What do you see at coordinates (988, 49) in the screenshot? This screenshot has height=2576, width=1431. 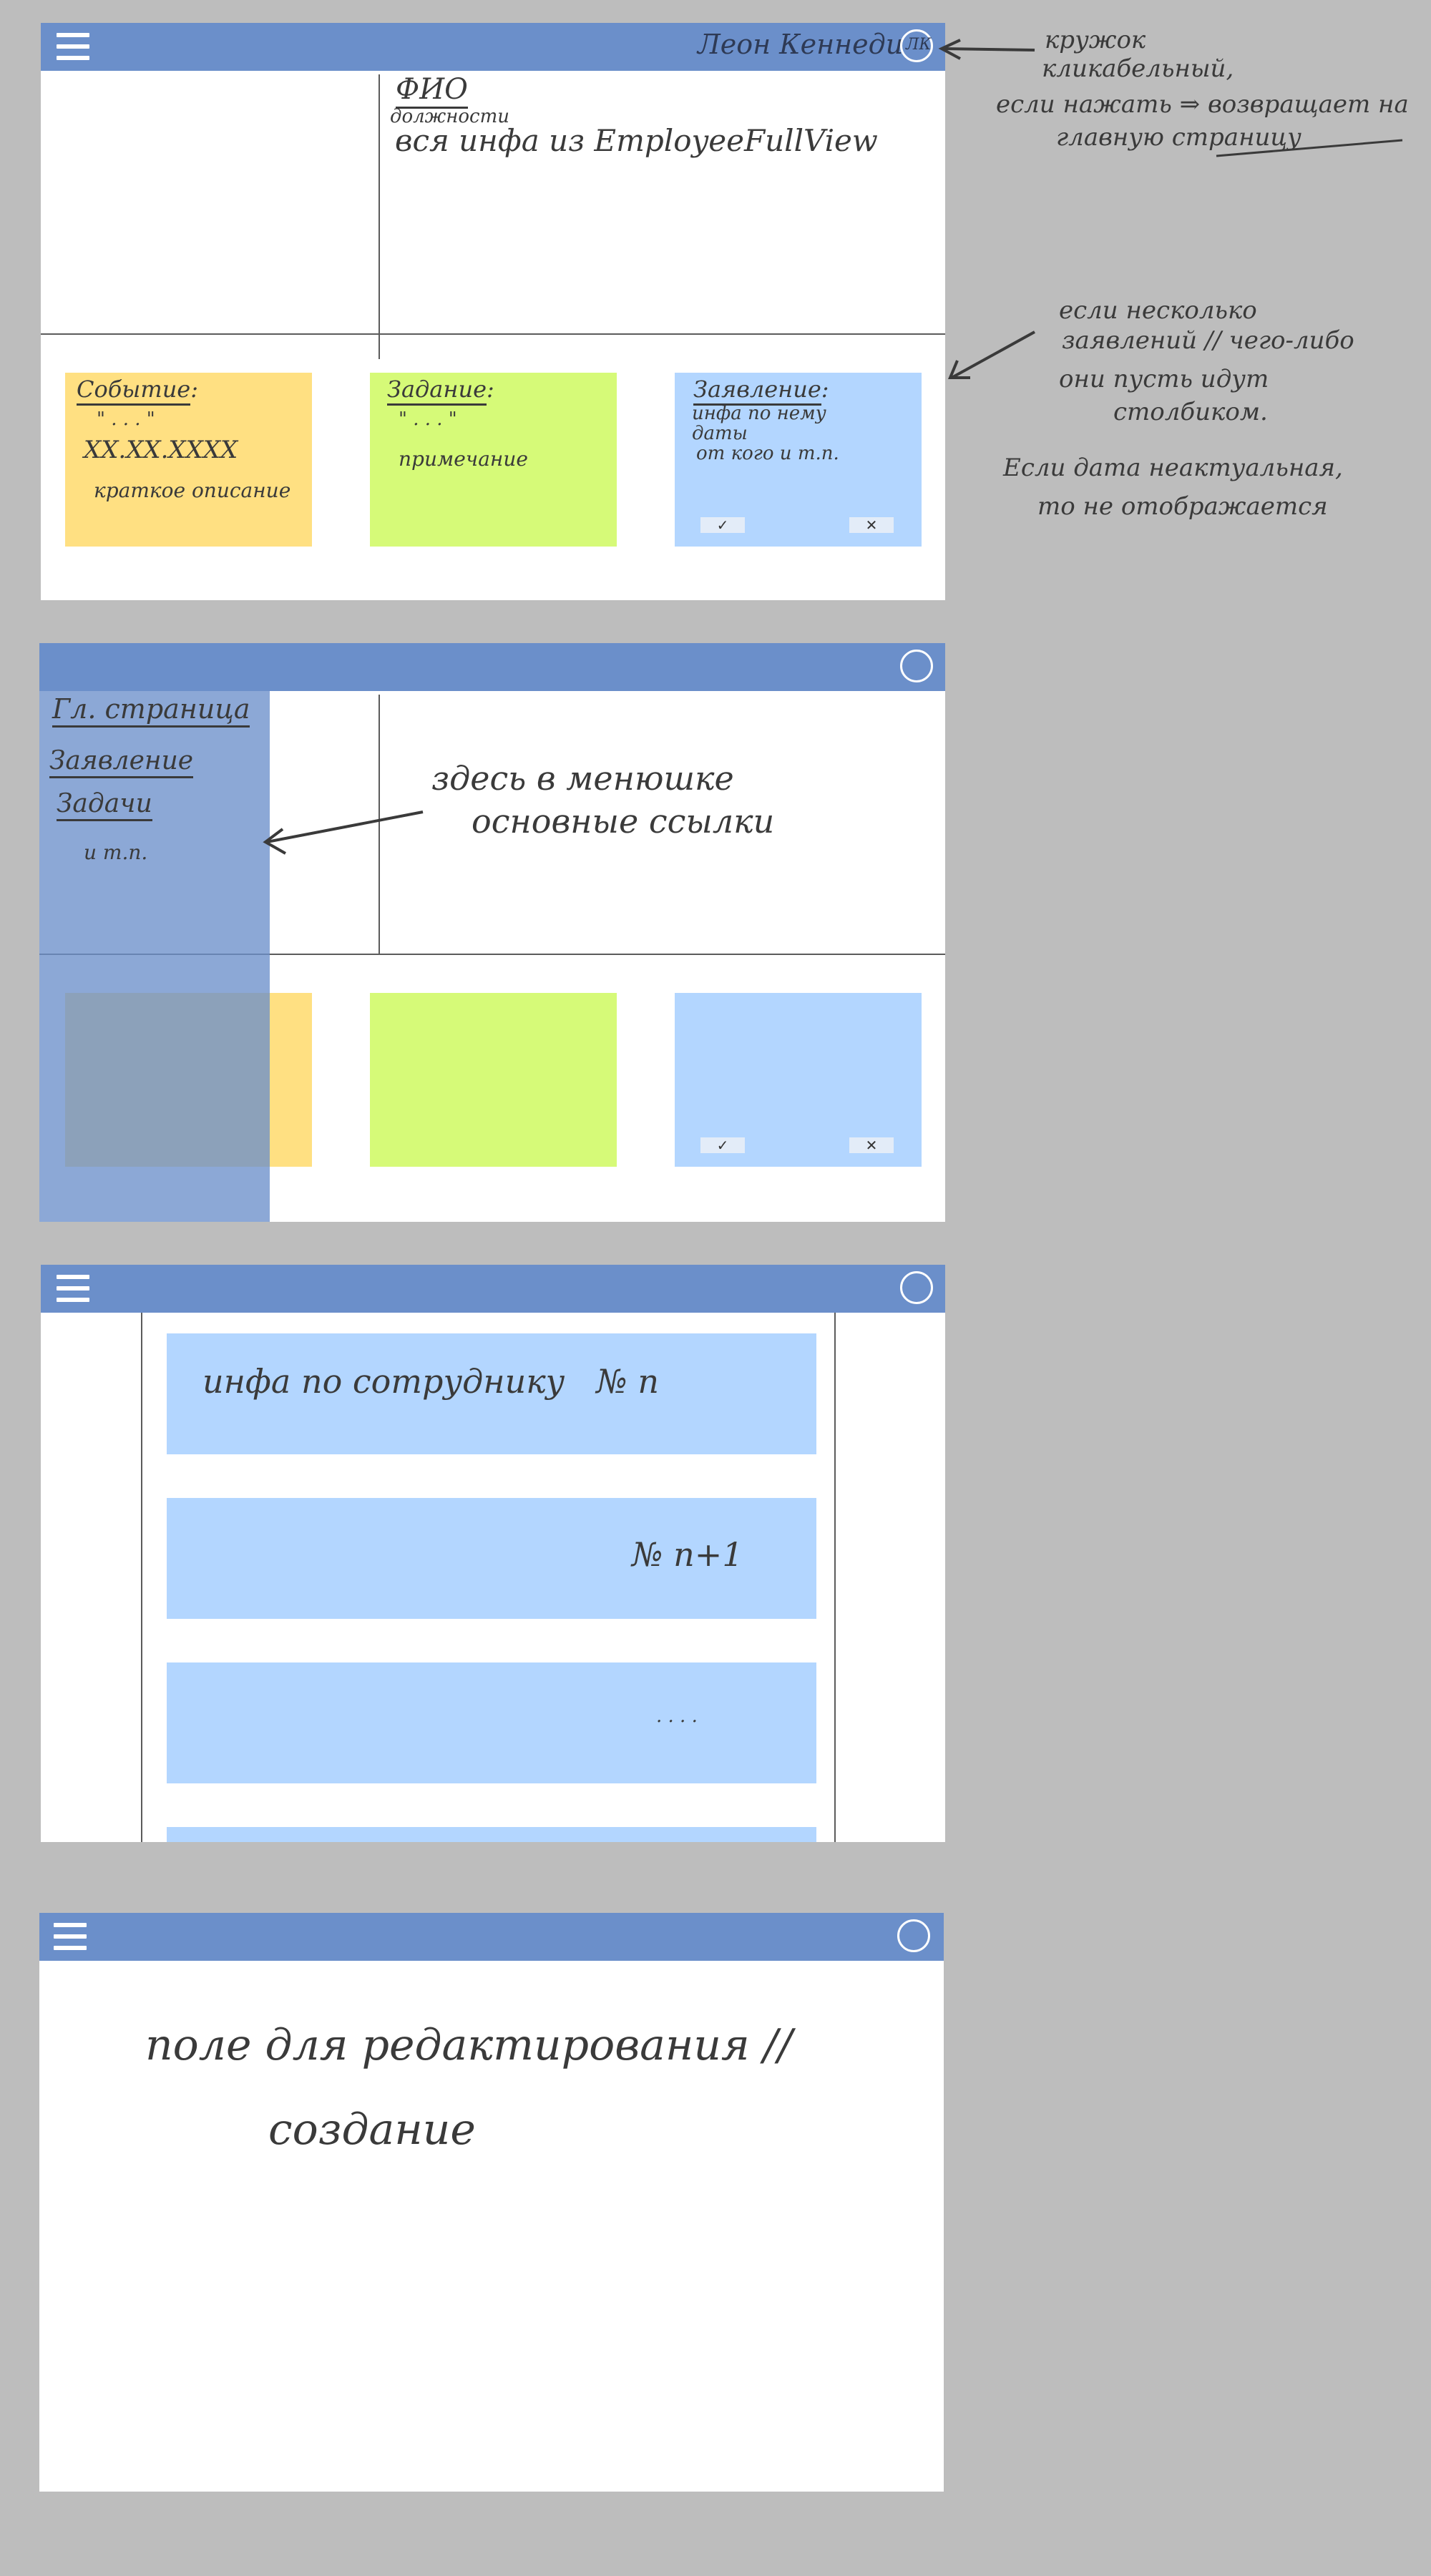 I see `avatar-annotation-arrow` at bounding box center [988, 49].